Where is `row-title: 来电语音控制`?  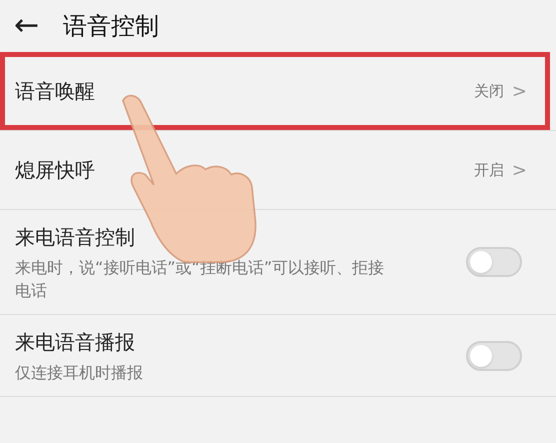
row-title: 来电语音控制 is located at coordinates (75, 237).